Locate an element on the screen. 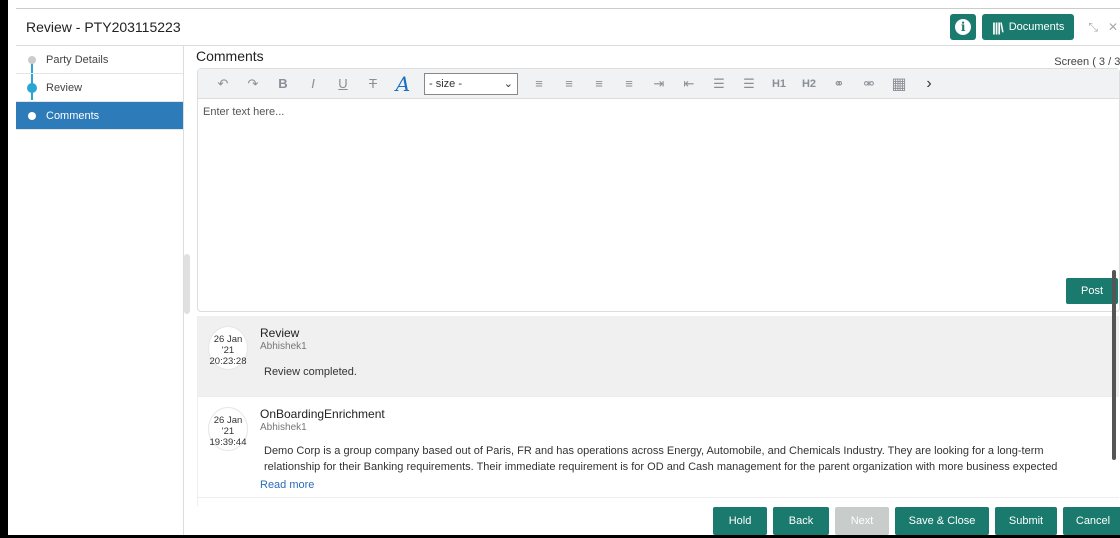  font-color-icon: A is located at coordinates (403, 84).